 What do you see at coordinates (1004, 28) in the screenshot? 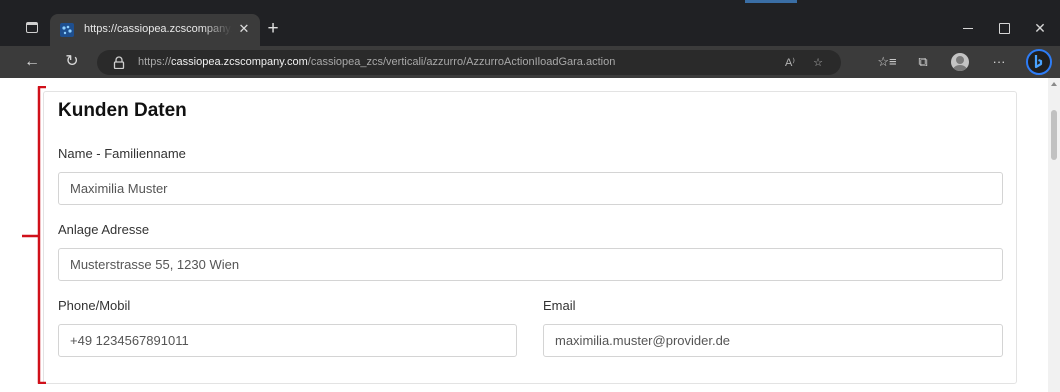
I see `maximize-icon` at bounding box center [1004, 28].